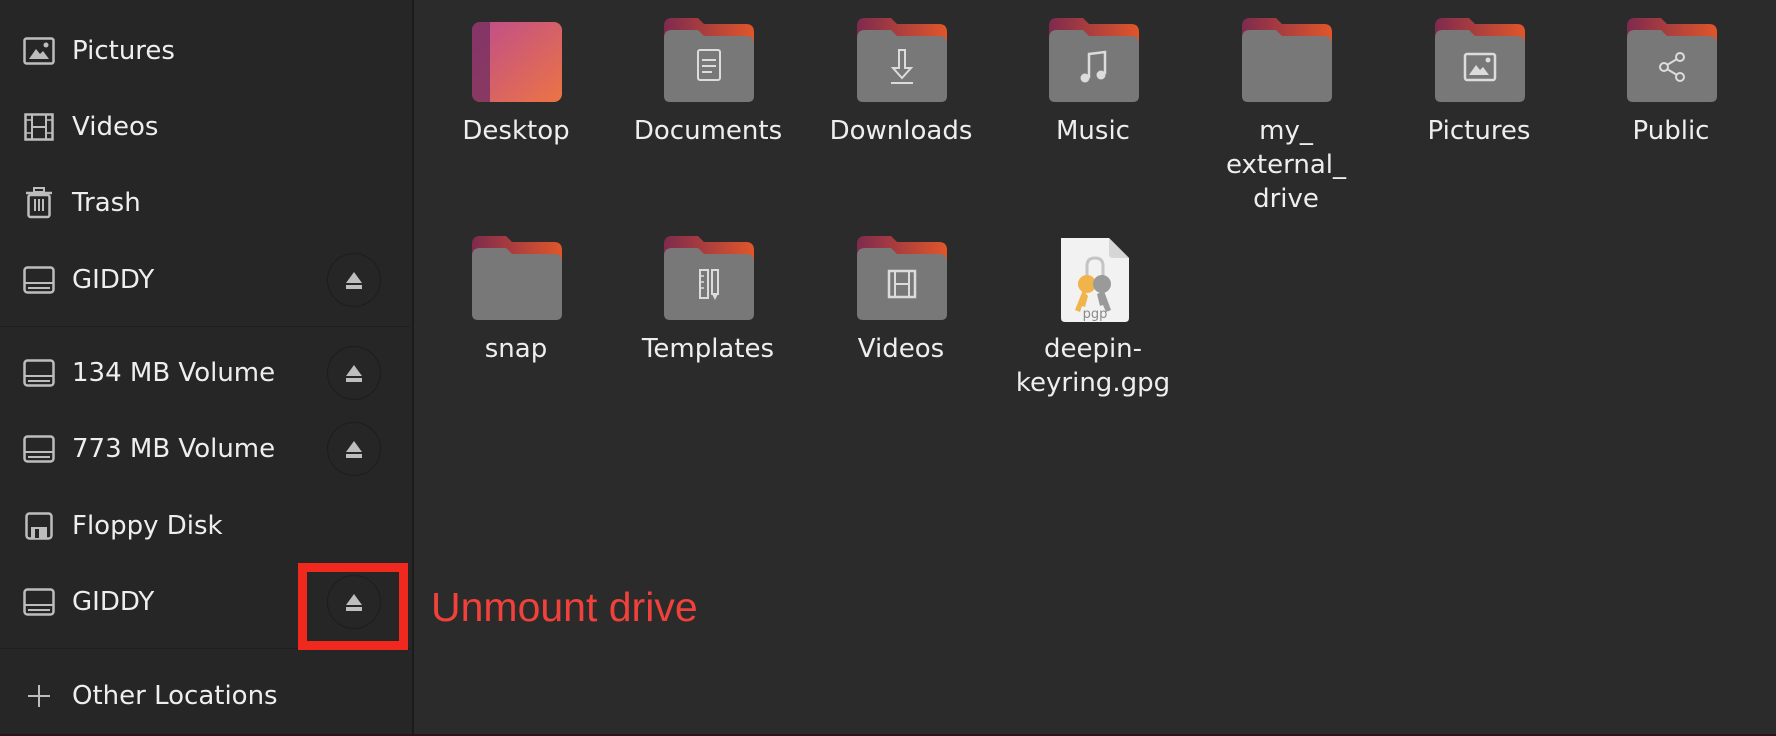 This screenshot has height=736, width=1776. Describe the element at coordinates (708, 62) in the screenshot. I see `folder-documents-icon` at that location.